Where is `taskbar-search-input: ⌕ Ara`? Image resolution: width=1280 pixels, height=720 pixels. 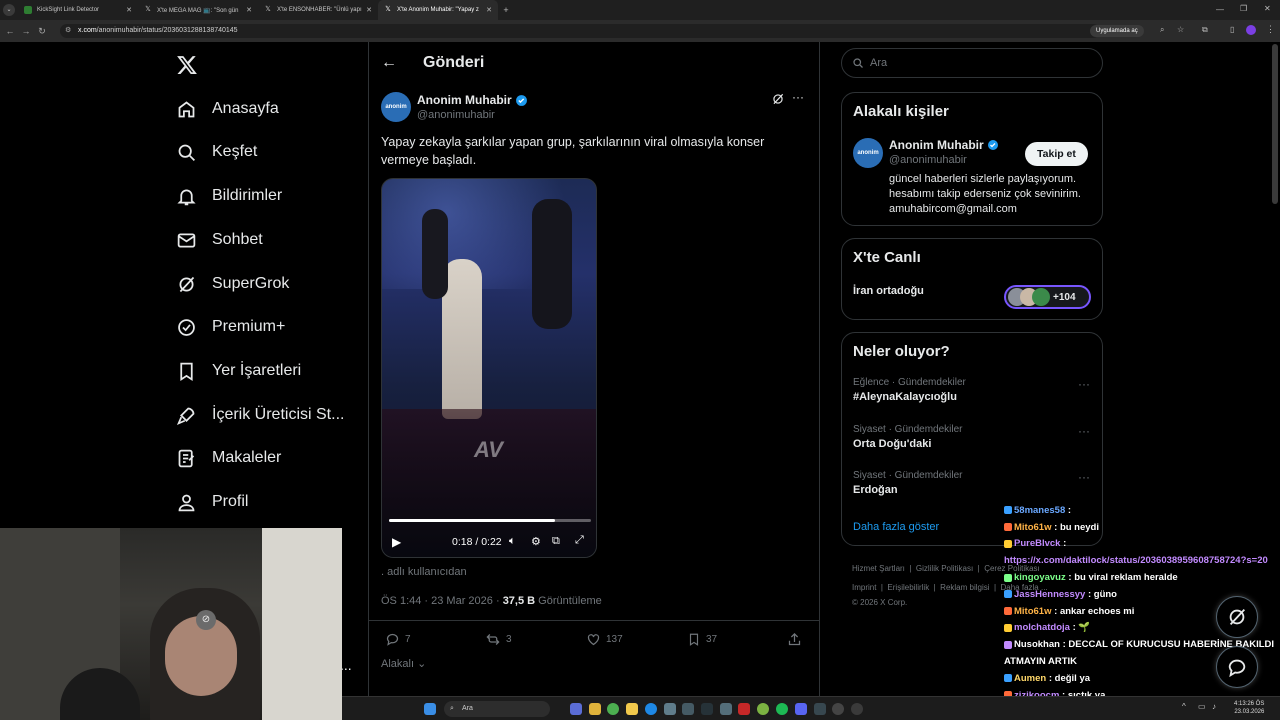 taskbar-search-input: ⌕ Ara is located at coordinates (497, 709).